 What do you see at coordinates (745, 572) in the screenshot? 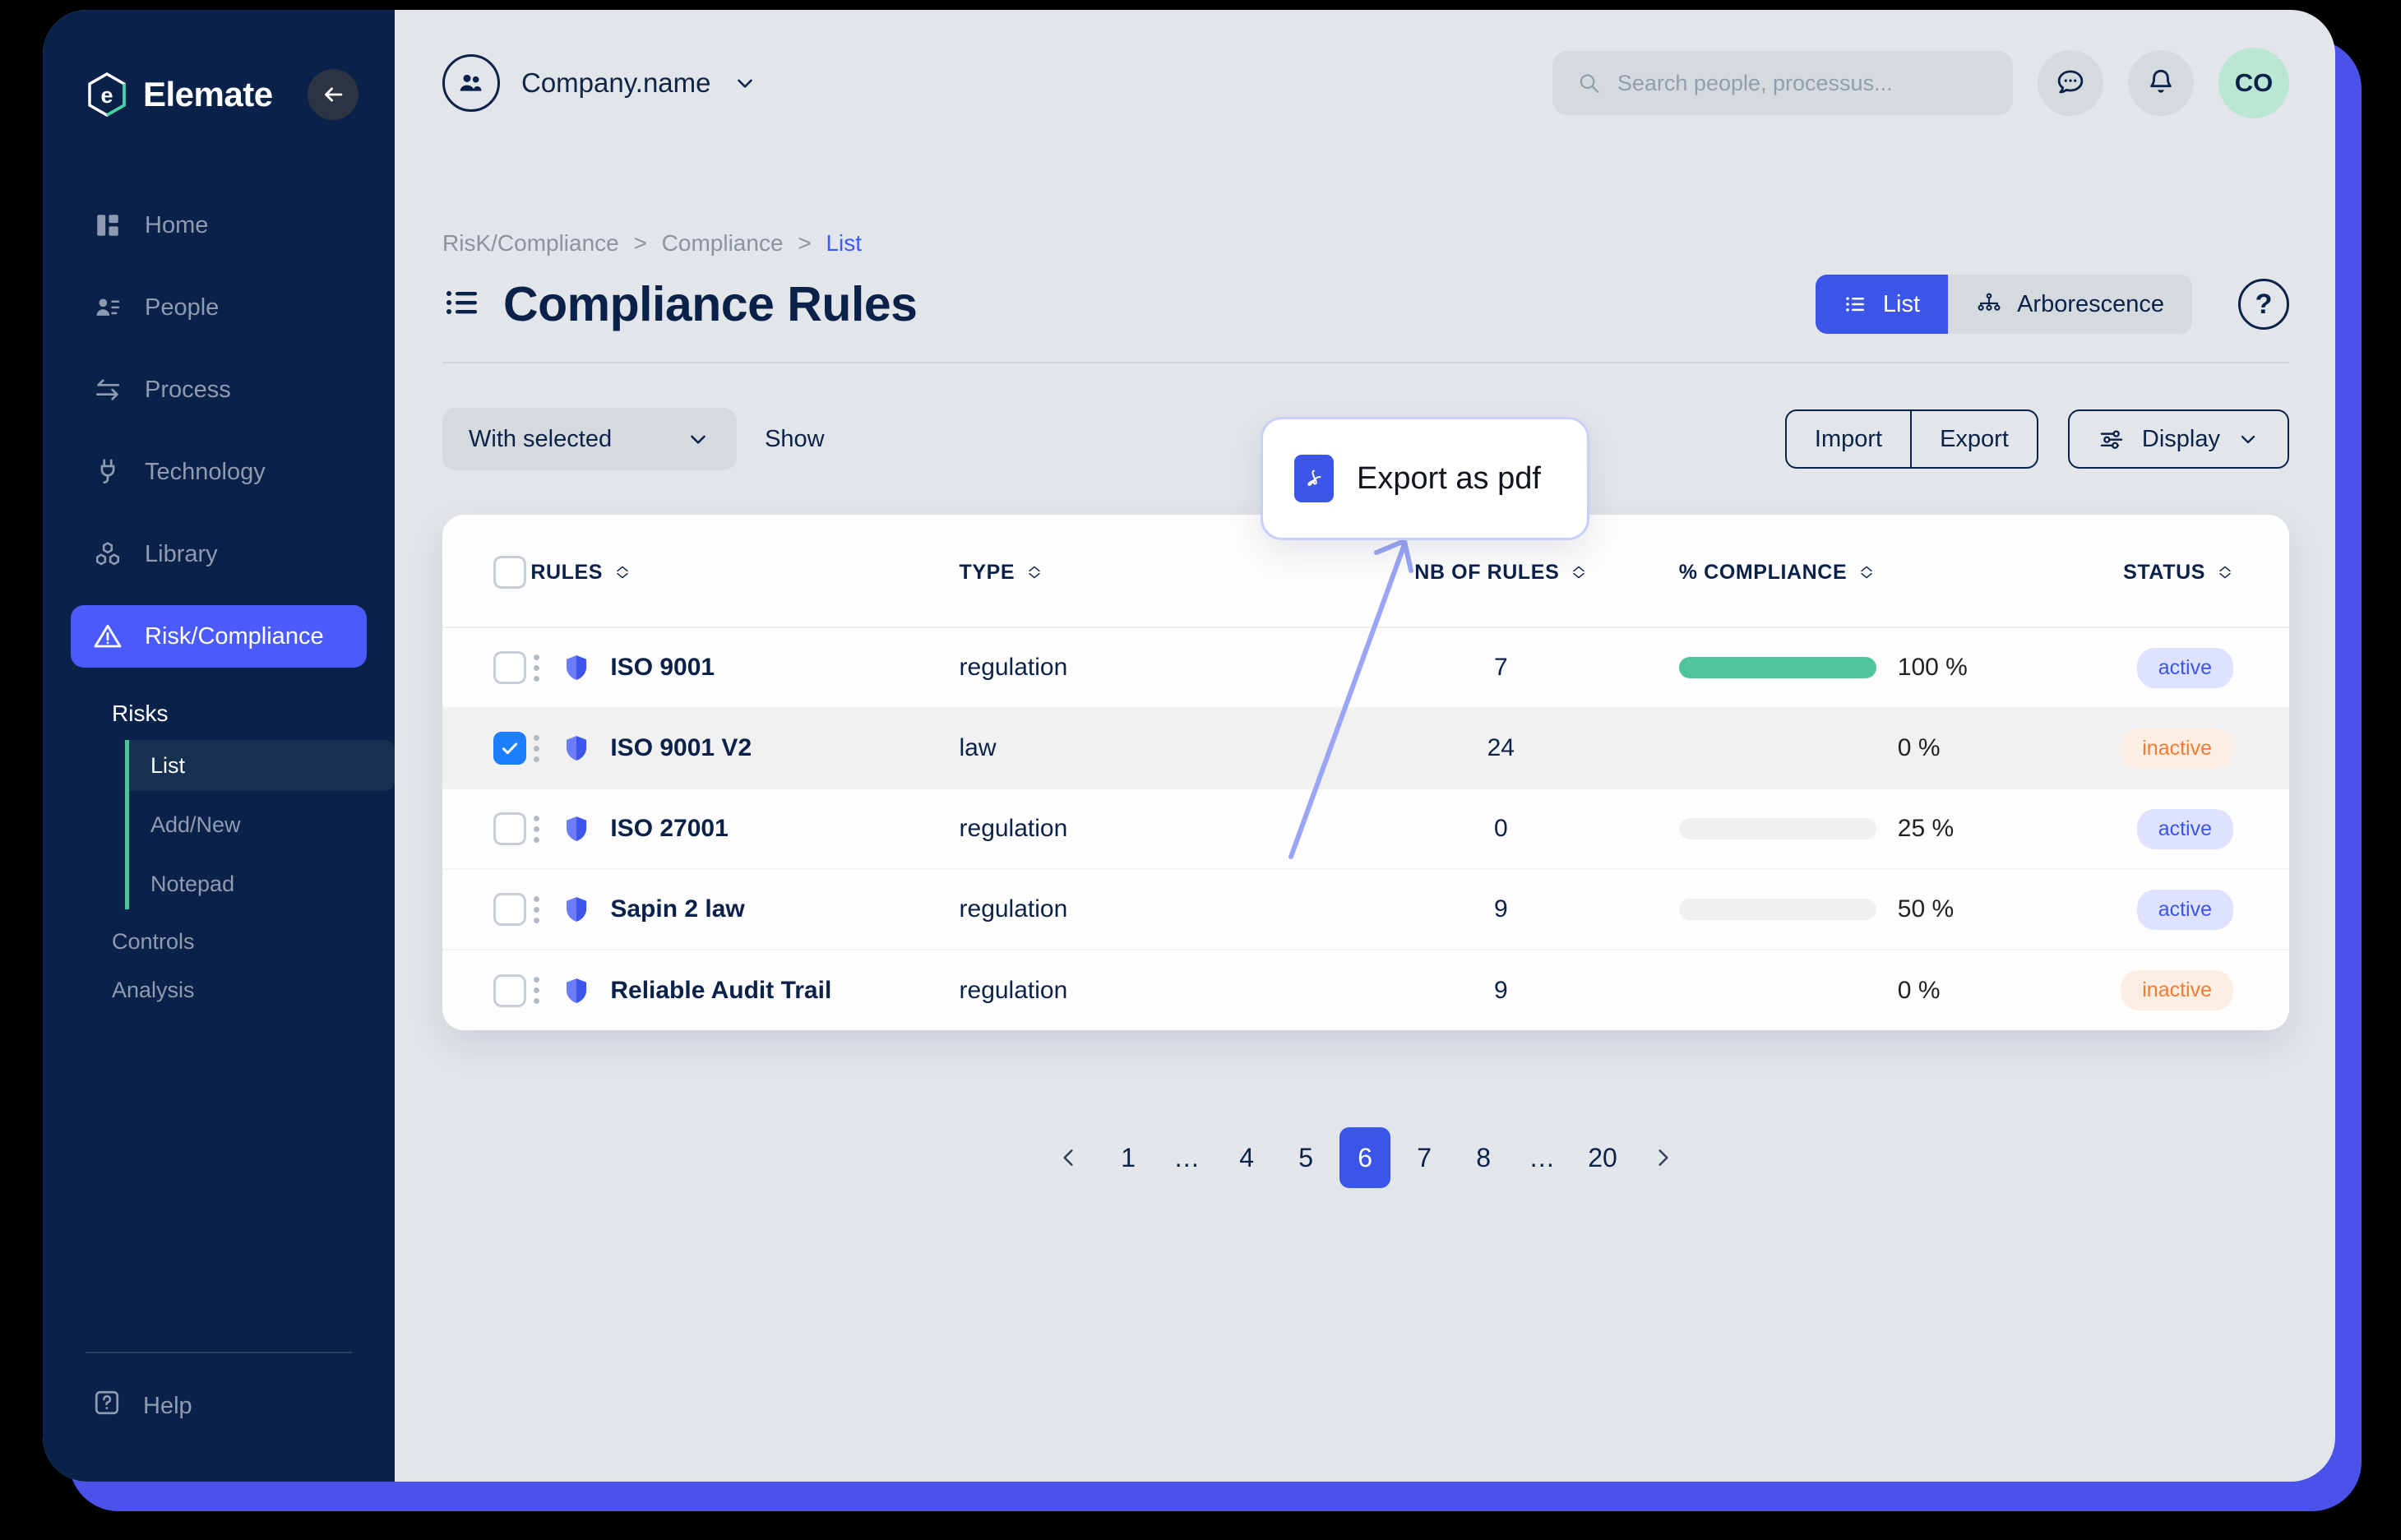
I see `column-header-rules: RULES` at bounding box center [745, 572].